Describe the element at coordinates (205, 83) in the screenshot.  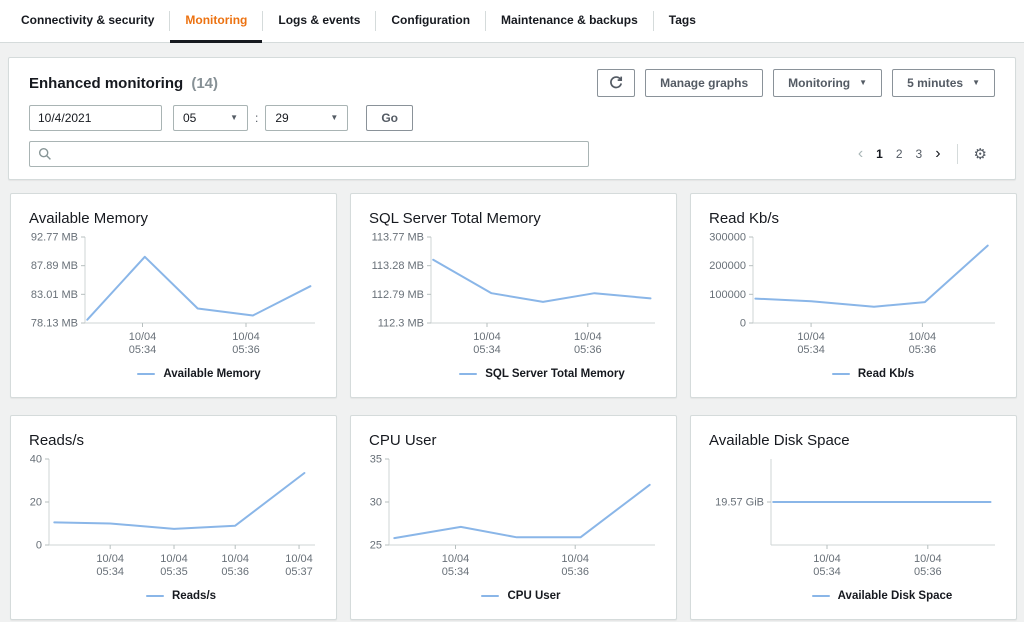
I see `panel-count: (14)` at that location.